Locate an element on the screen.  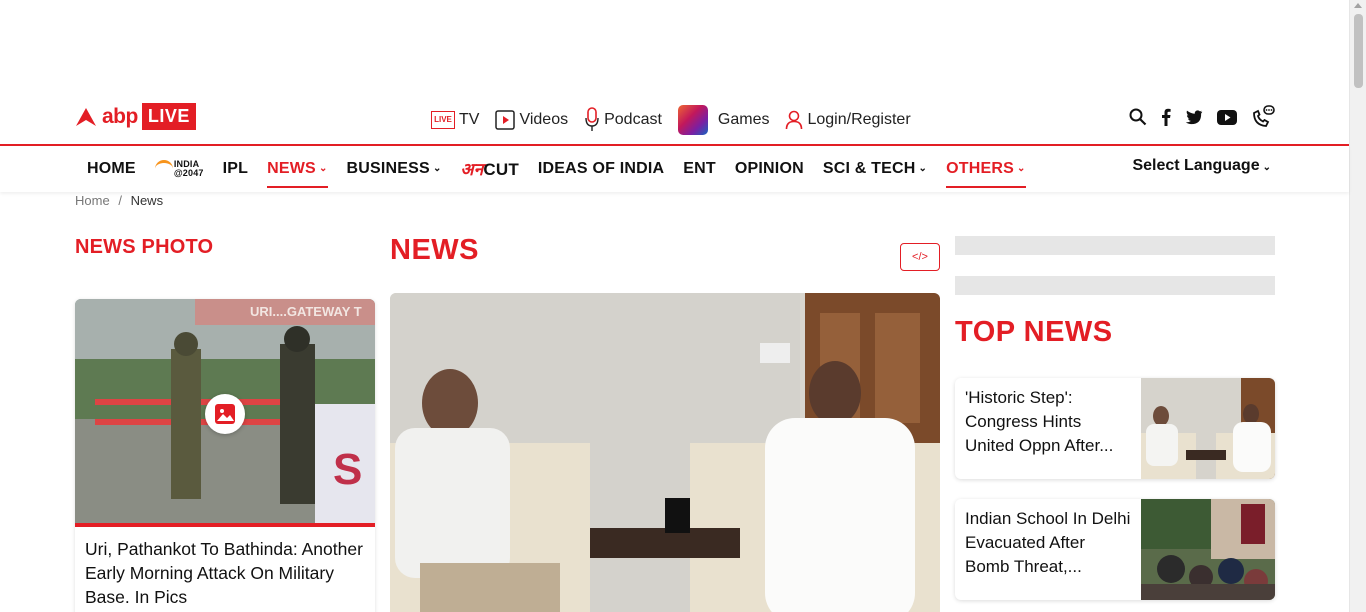
nav-business: BUSINESS ⌄ is located at coordinates (394, 168).